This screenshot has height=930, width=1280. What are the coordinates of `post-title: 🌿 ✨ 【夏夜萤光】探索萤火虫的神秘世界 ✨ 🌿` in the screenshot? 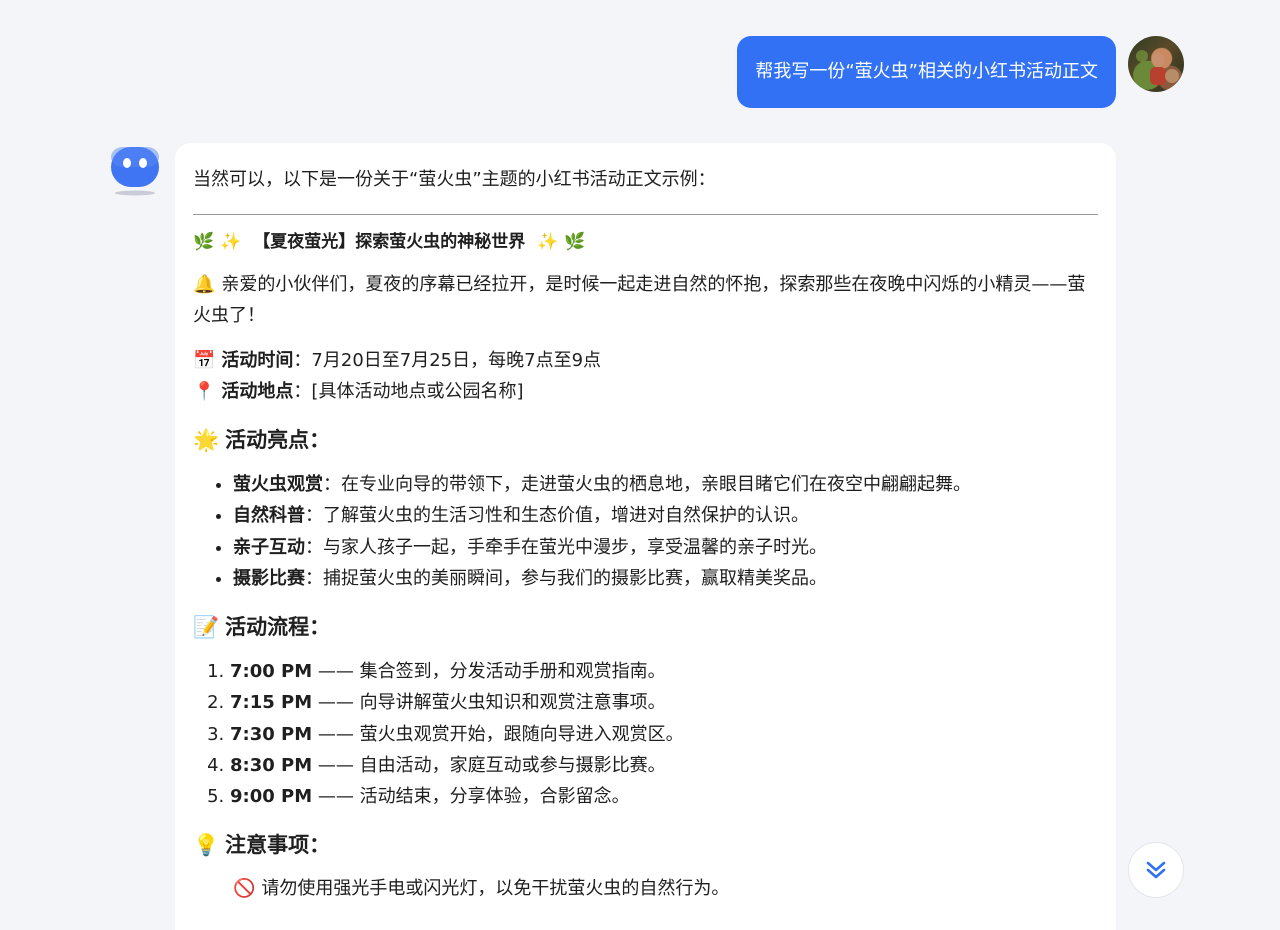 It's located at (645, 242).